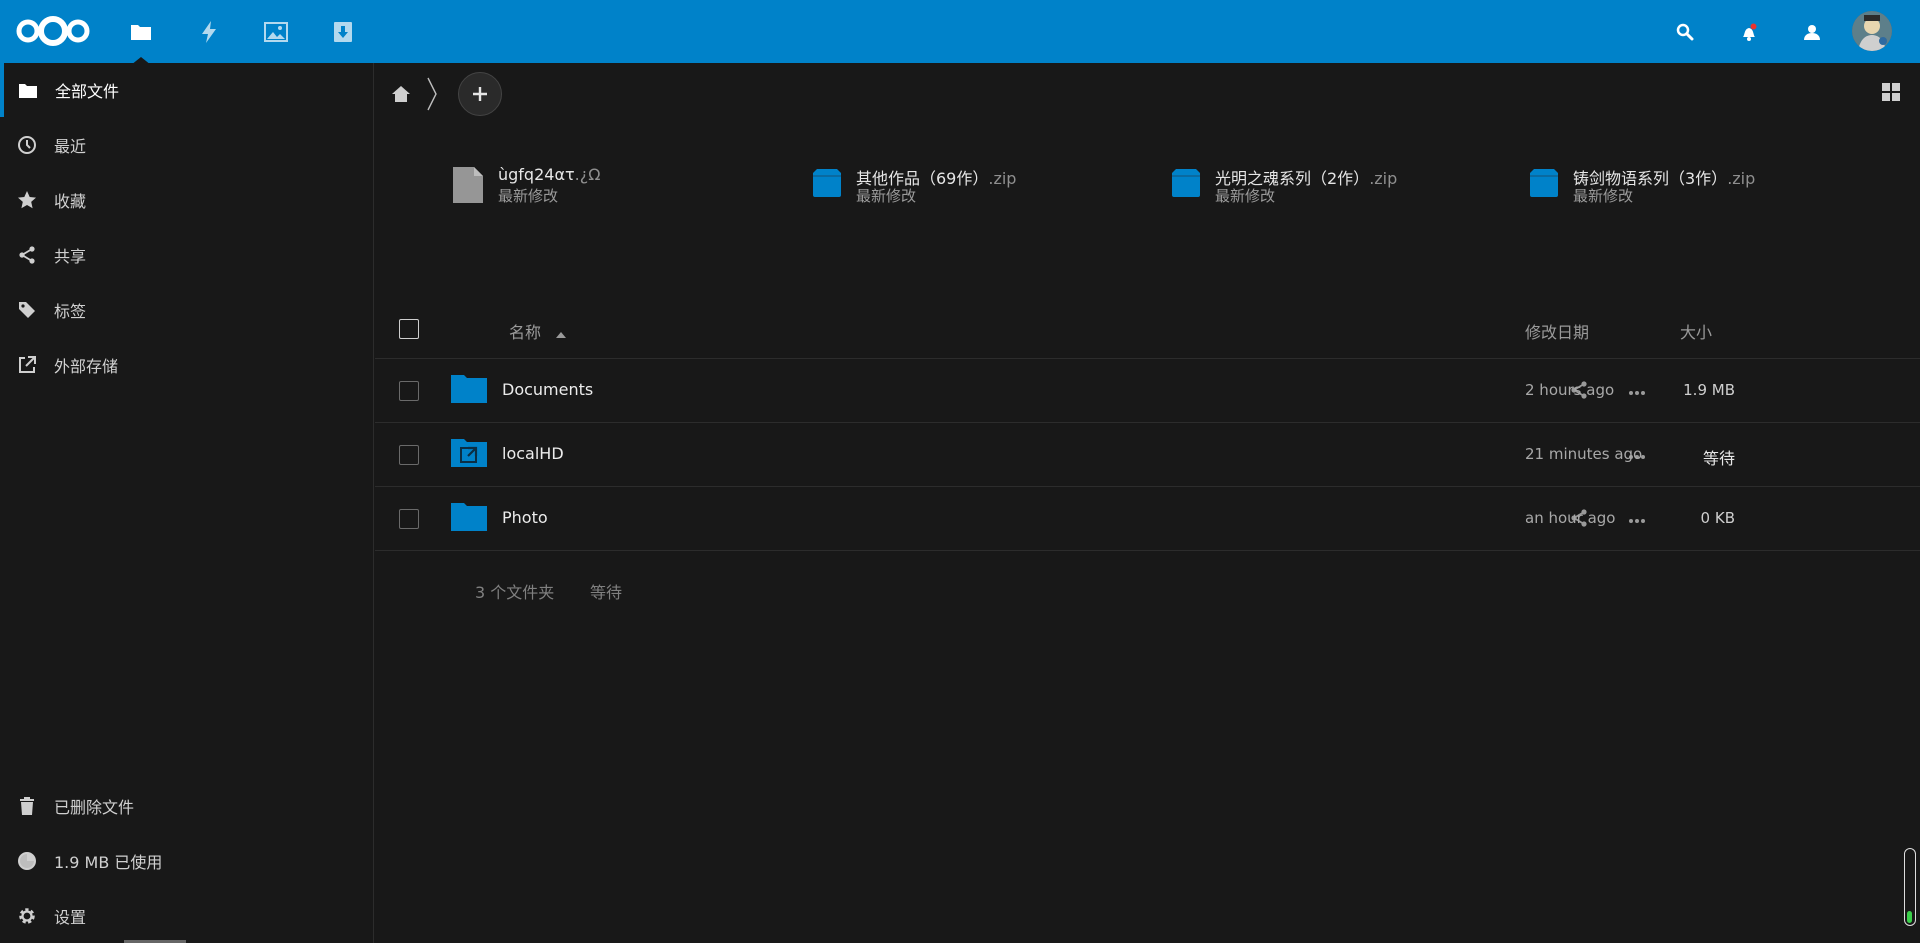 The height and width of the screenshot is (943, 1920). What do you see at coordinates (94, 807) in the screenshot?
I see `sidebar-item-label: 已删除文件` at bounding box center [94, 807].